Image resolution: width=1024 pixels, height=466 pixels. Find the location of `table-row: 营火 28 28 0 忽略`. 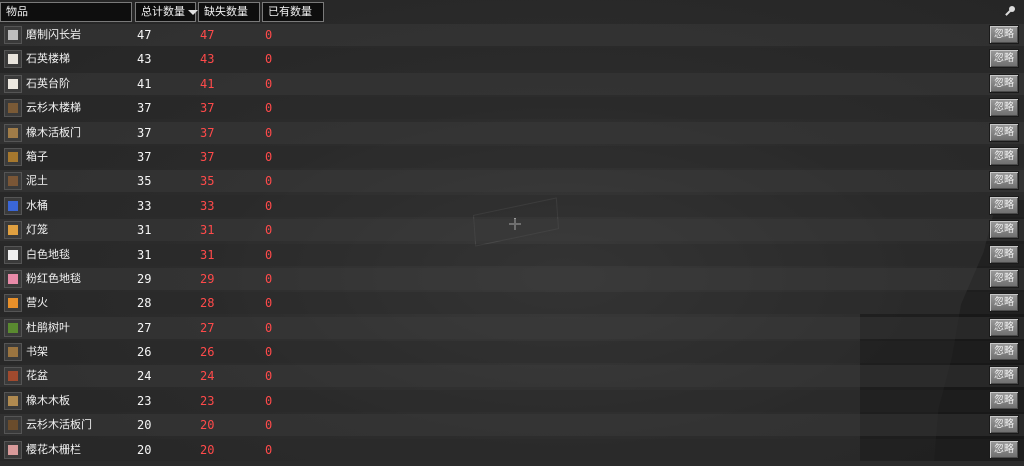

table-row: 营火 28 28 0 忽略 is located at coordinates (512, 303).